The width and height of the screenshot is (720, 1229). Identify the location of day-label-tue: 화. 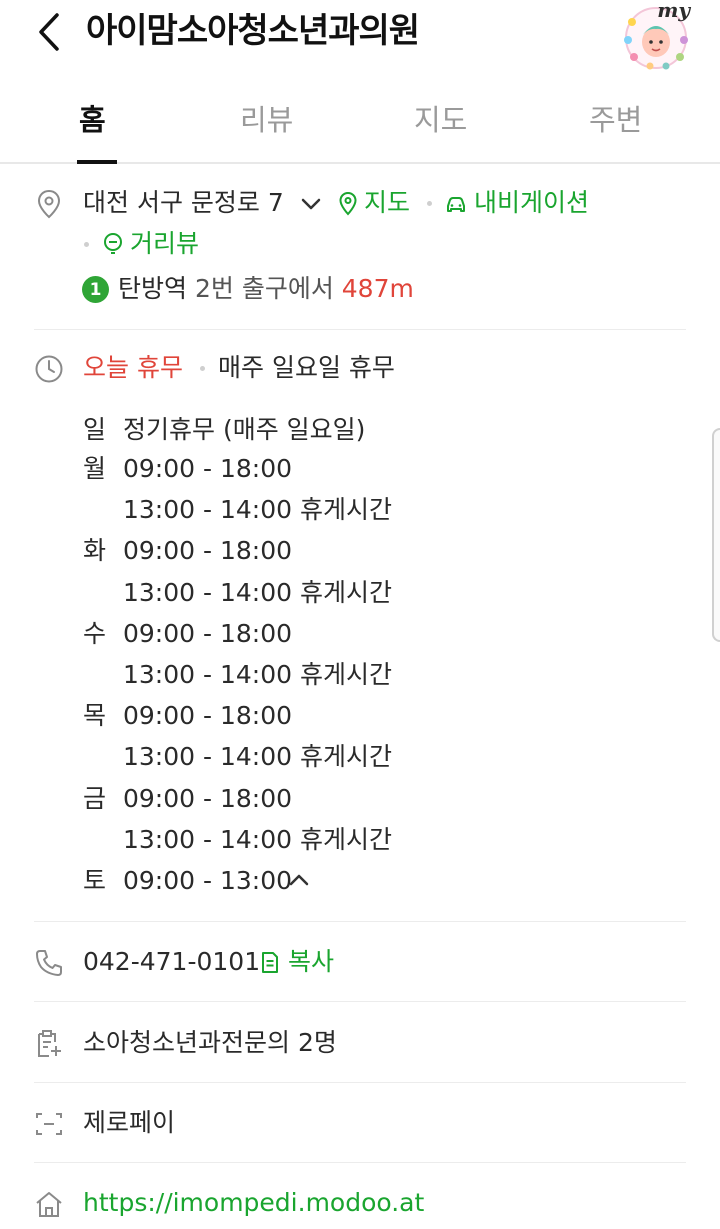
(95, 550).